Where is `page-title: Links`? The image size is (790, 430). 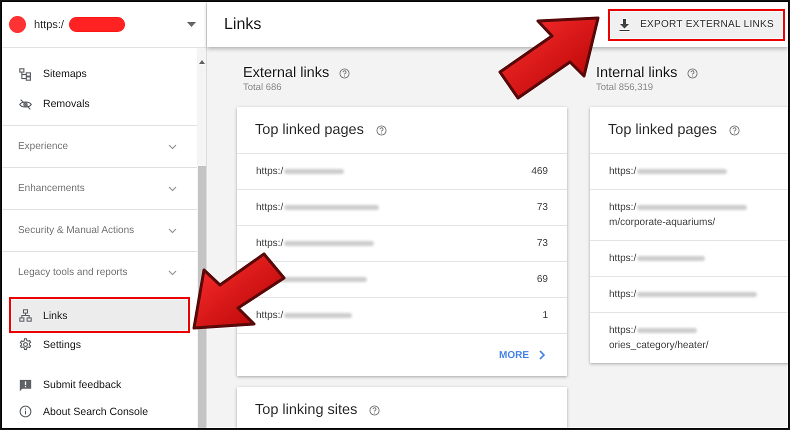
page-title: Links is located at coordinates (243, 25).